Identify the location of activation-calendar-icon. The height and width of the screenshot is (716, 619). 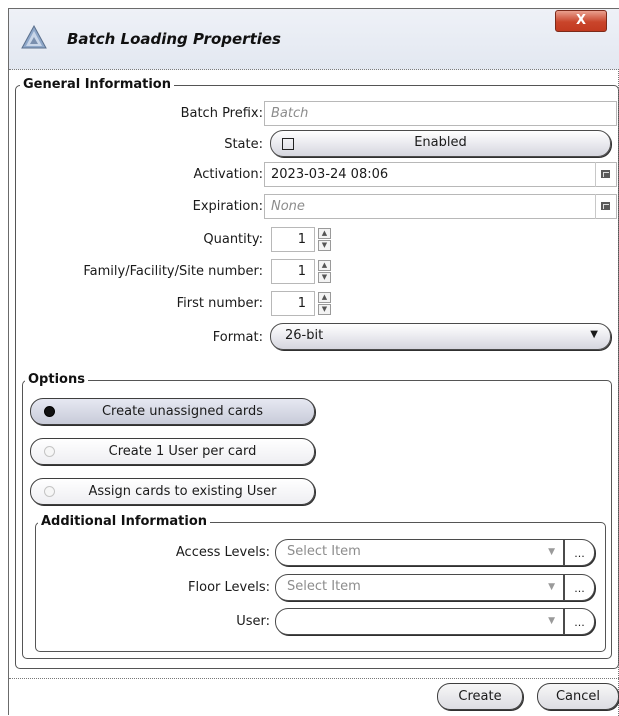
(605, 174).